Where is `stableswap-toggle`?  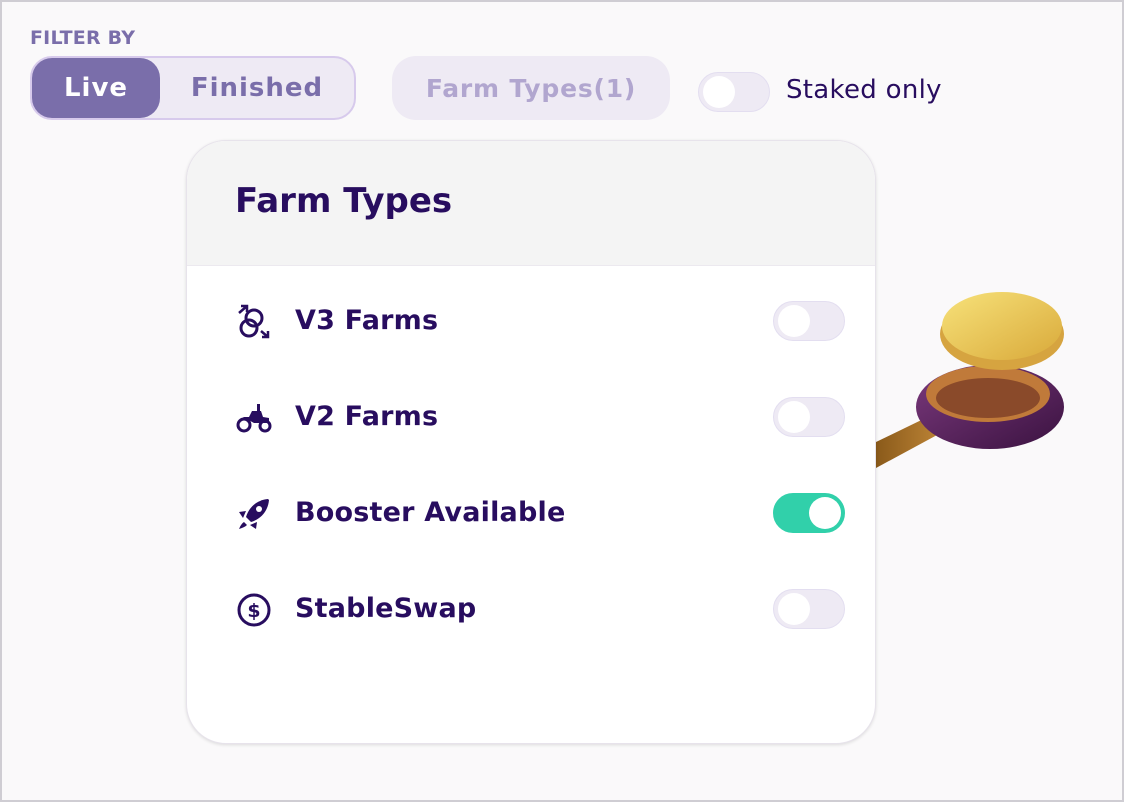
stableswap-toggle is located at coordinates (809, 609).